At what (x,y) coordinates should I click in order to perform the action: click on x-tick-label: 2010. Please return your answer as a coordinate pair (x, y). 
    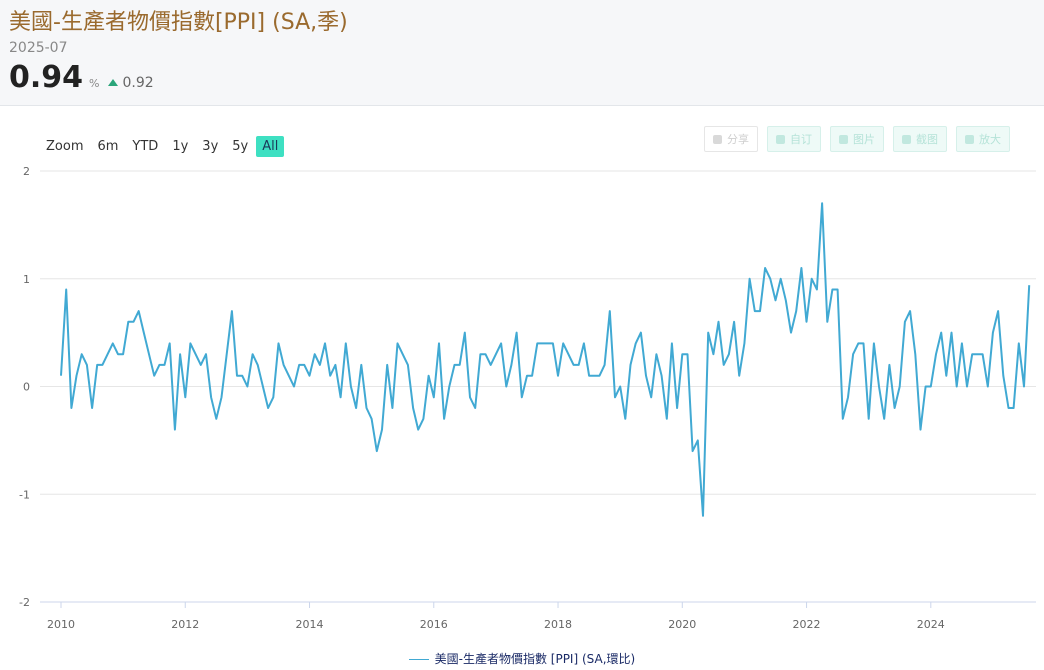
    Looking at the image, I should click on (61, 624).